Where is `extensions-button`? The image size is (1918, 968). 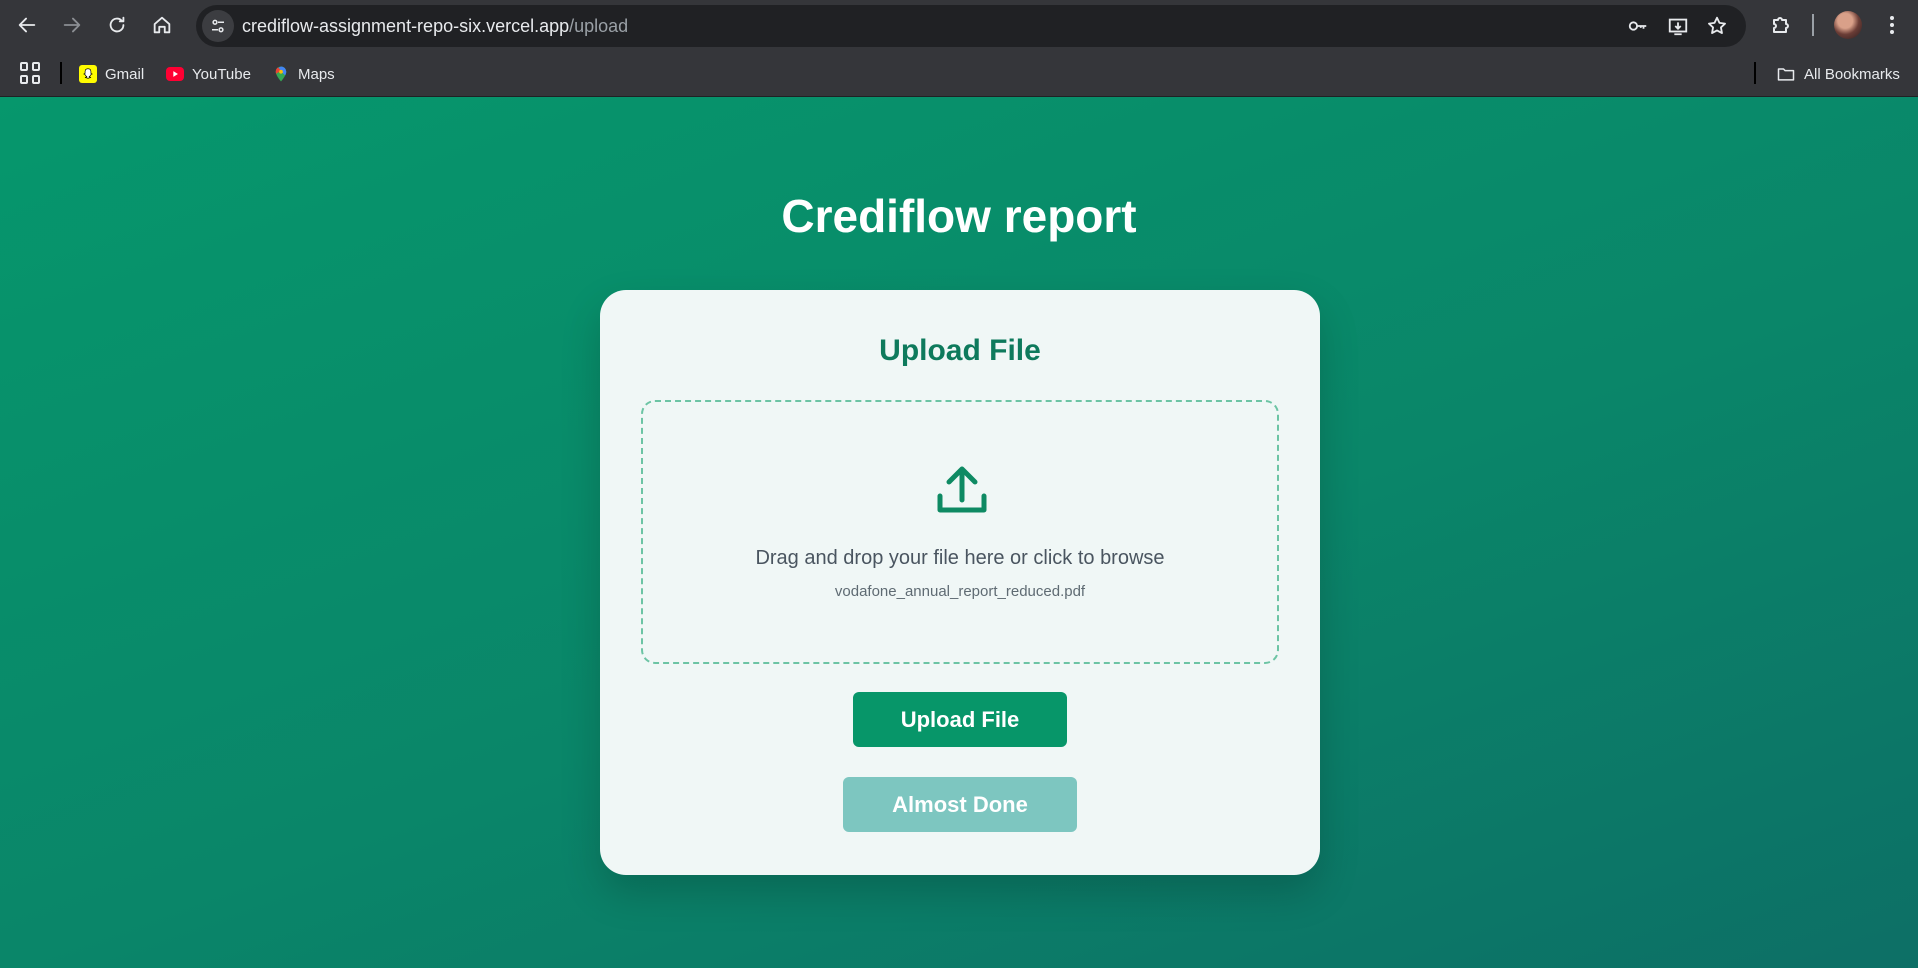 extensions-button is located at coordinates (1781, 25).